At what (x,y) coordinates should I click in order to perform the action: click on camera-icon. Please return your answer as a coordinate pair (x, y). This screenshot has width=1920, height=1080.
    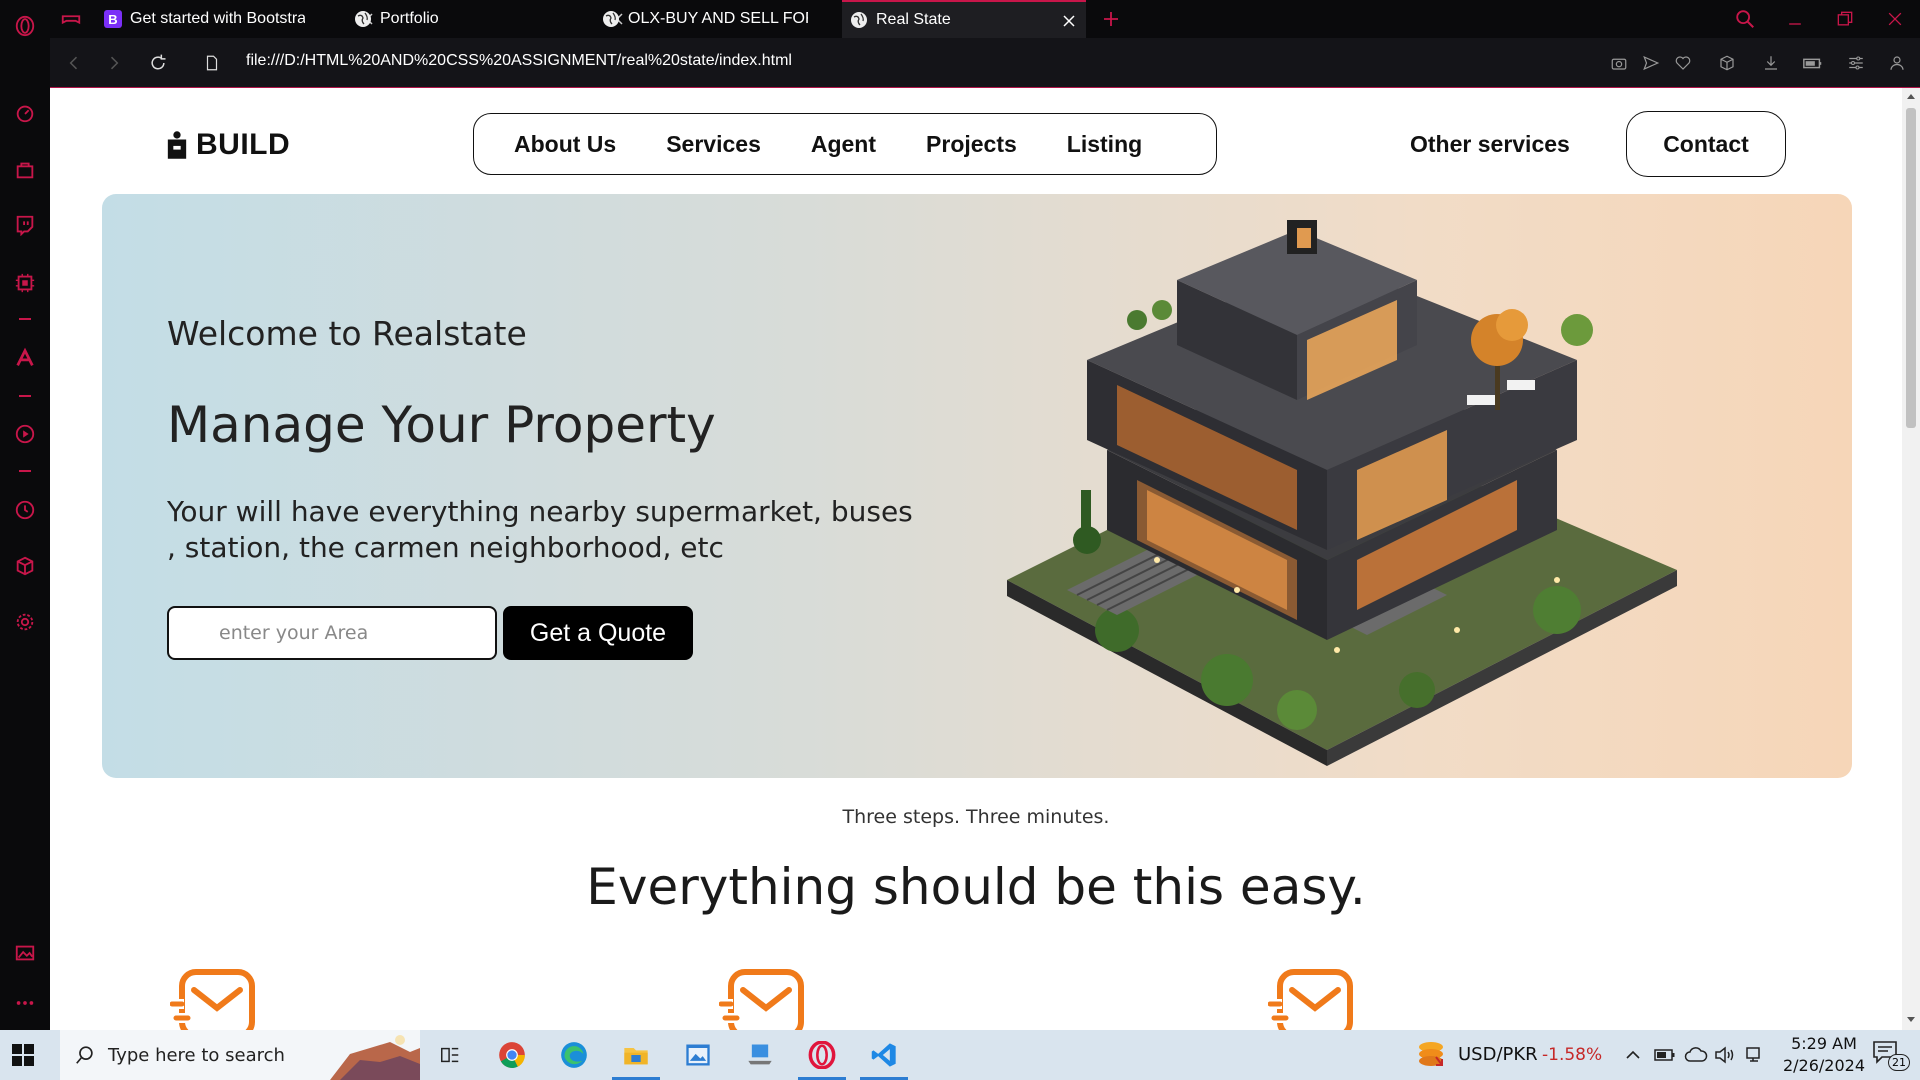
    Looking at the image, I should click on (1619, 63).